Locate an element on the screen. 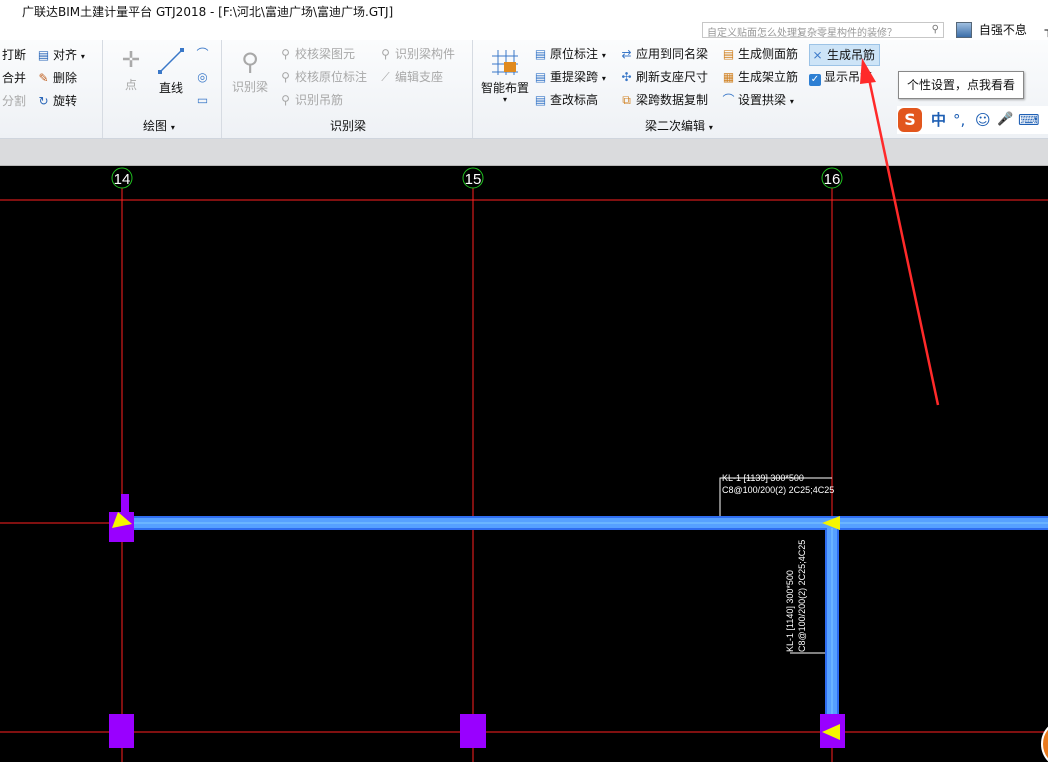 This screenshot has width=1048, height=762. keyboard-icon: ⌨ is located at coordinates (1029, 120).